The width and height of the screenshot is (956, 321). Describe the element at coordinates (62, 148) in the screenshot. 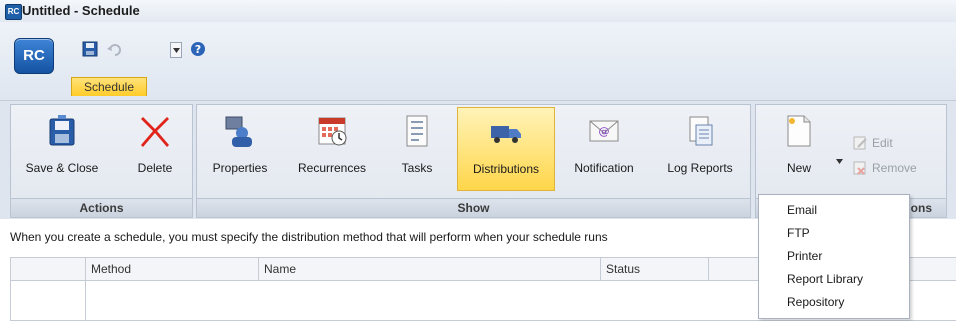

I see `save-close-button: Save & Close` at that location.